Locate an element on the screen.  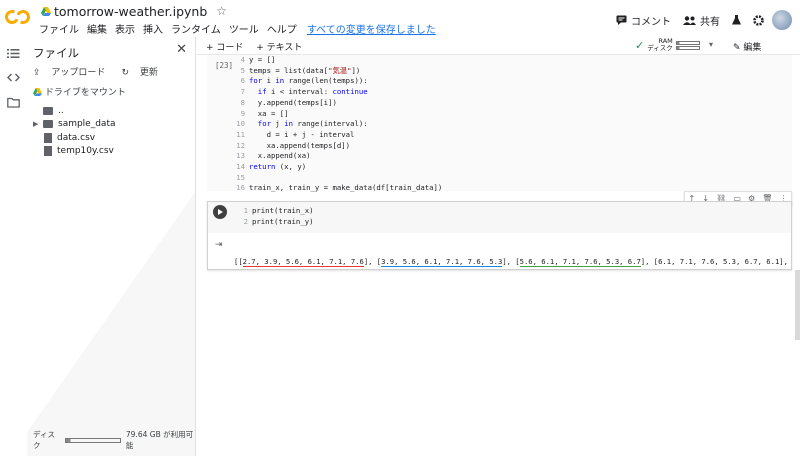
code-line: 5 temps = list(data["気温"]) is located at coordinates (300, 70).